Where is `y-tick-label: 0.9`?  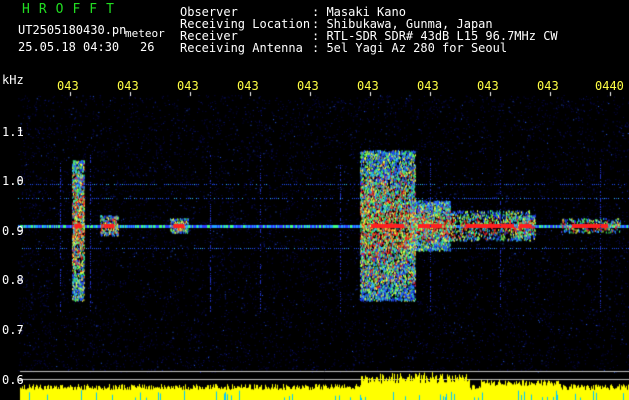 y-tick-label: 0.9 is located at coordinates (13, 231).